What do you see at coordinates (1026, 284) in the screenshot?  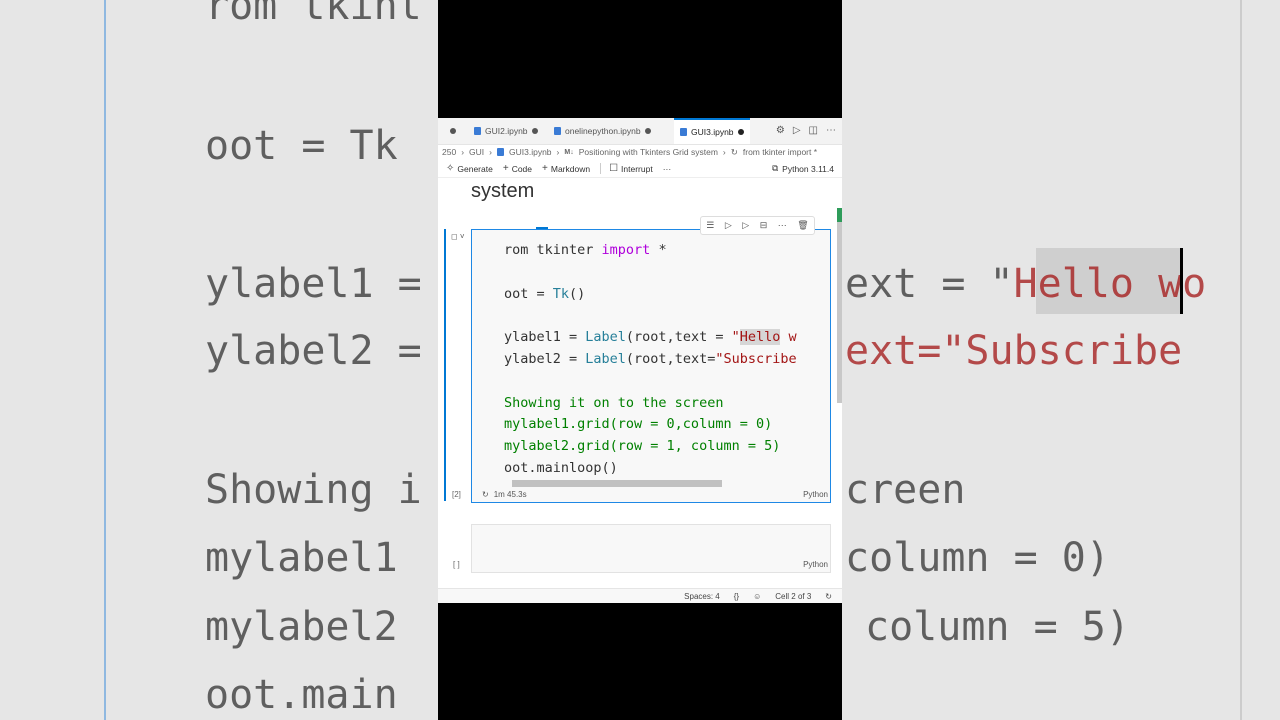 I see `bg-code-line-3-right: ext = "Hello wo` at bounding box center [1026, 284].